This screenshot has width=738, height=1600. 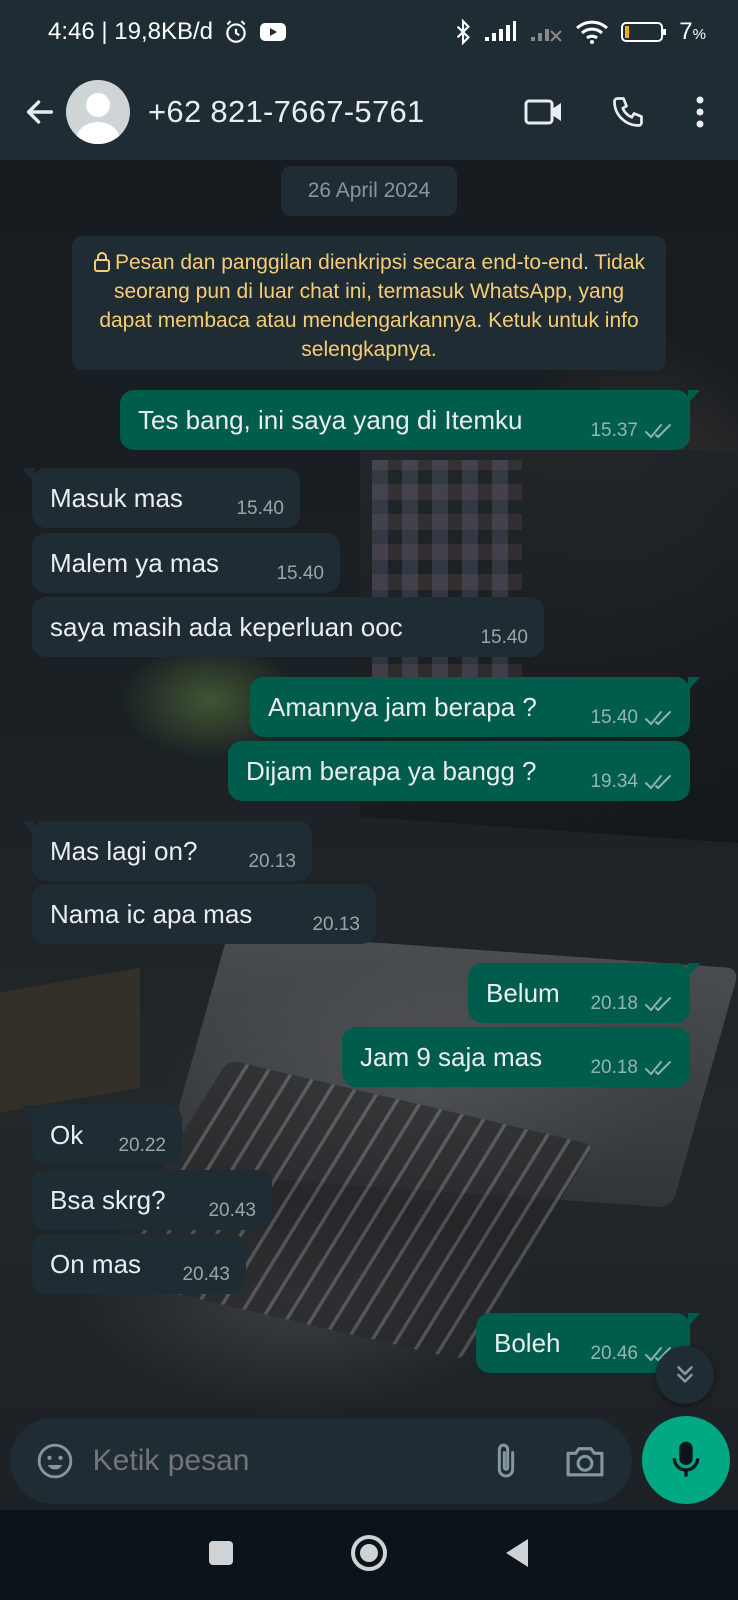 What do you see at coordinates (330, 419) in the screenshot?
I see `message-text: Tes bang, ini saya yang di Itemku` at bounding box center [330, 419].